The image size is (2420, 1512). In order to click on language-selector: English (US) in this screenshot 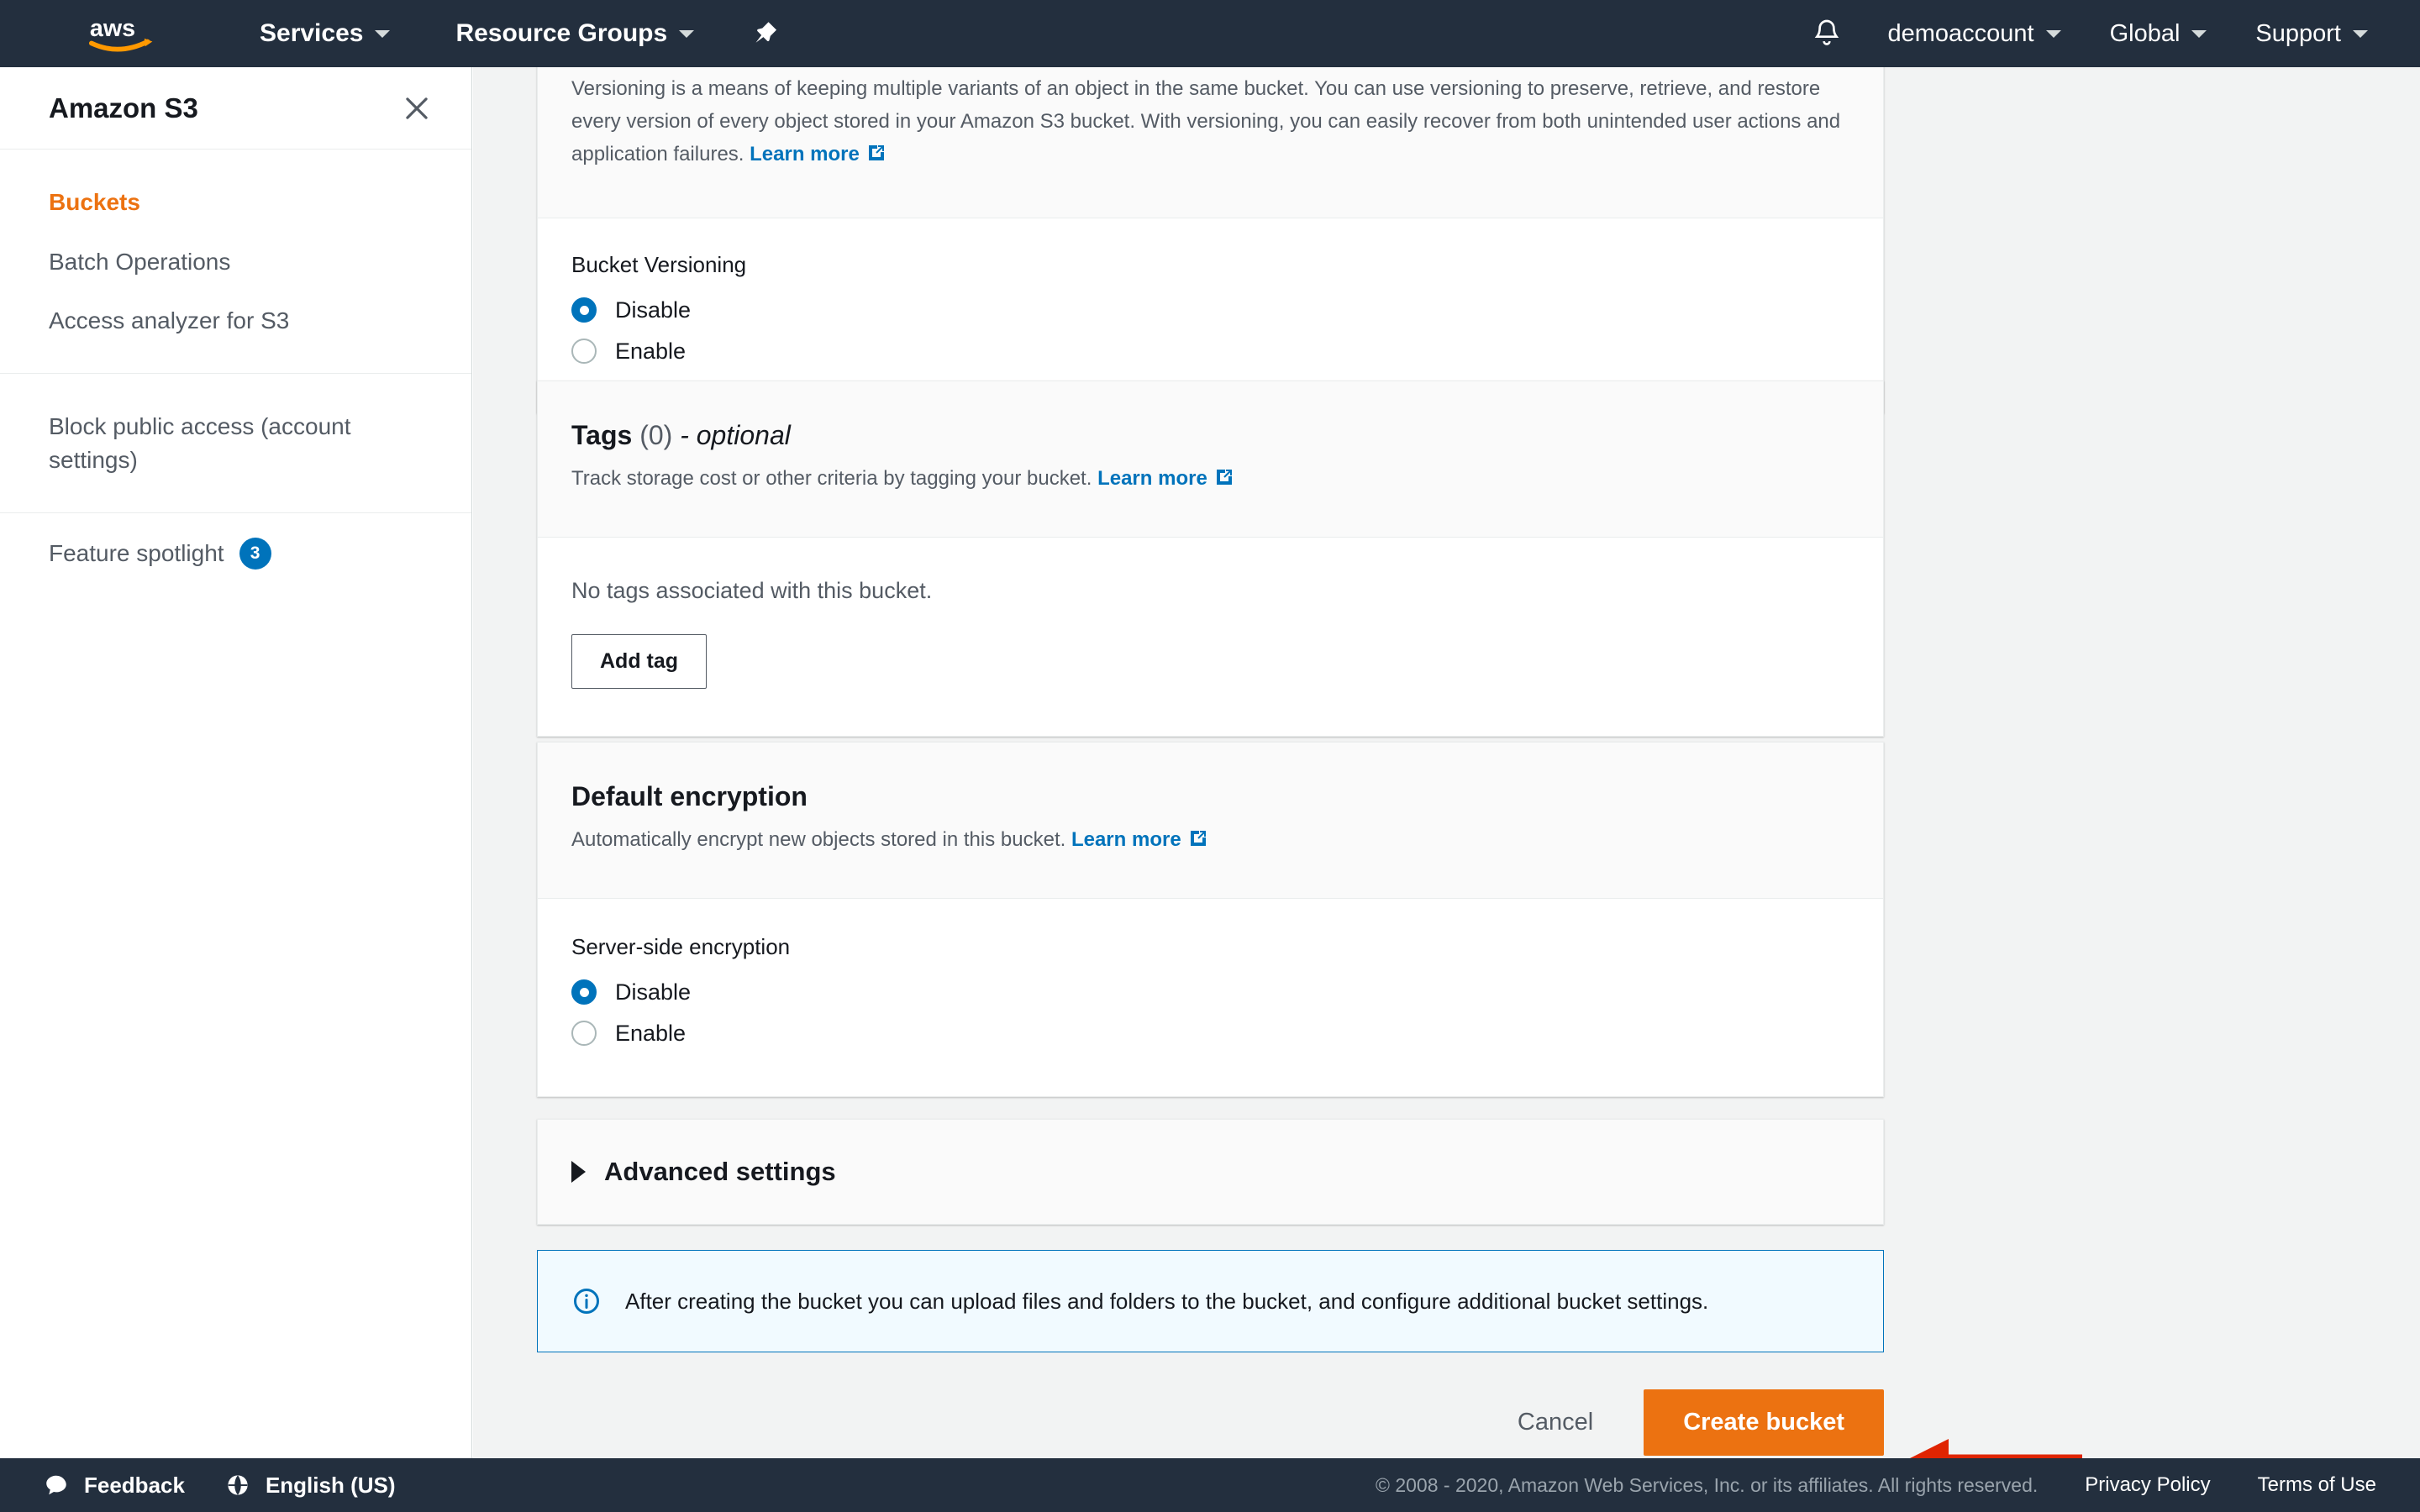, I will do `click(310, 1486)`.